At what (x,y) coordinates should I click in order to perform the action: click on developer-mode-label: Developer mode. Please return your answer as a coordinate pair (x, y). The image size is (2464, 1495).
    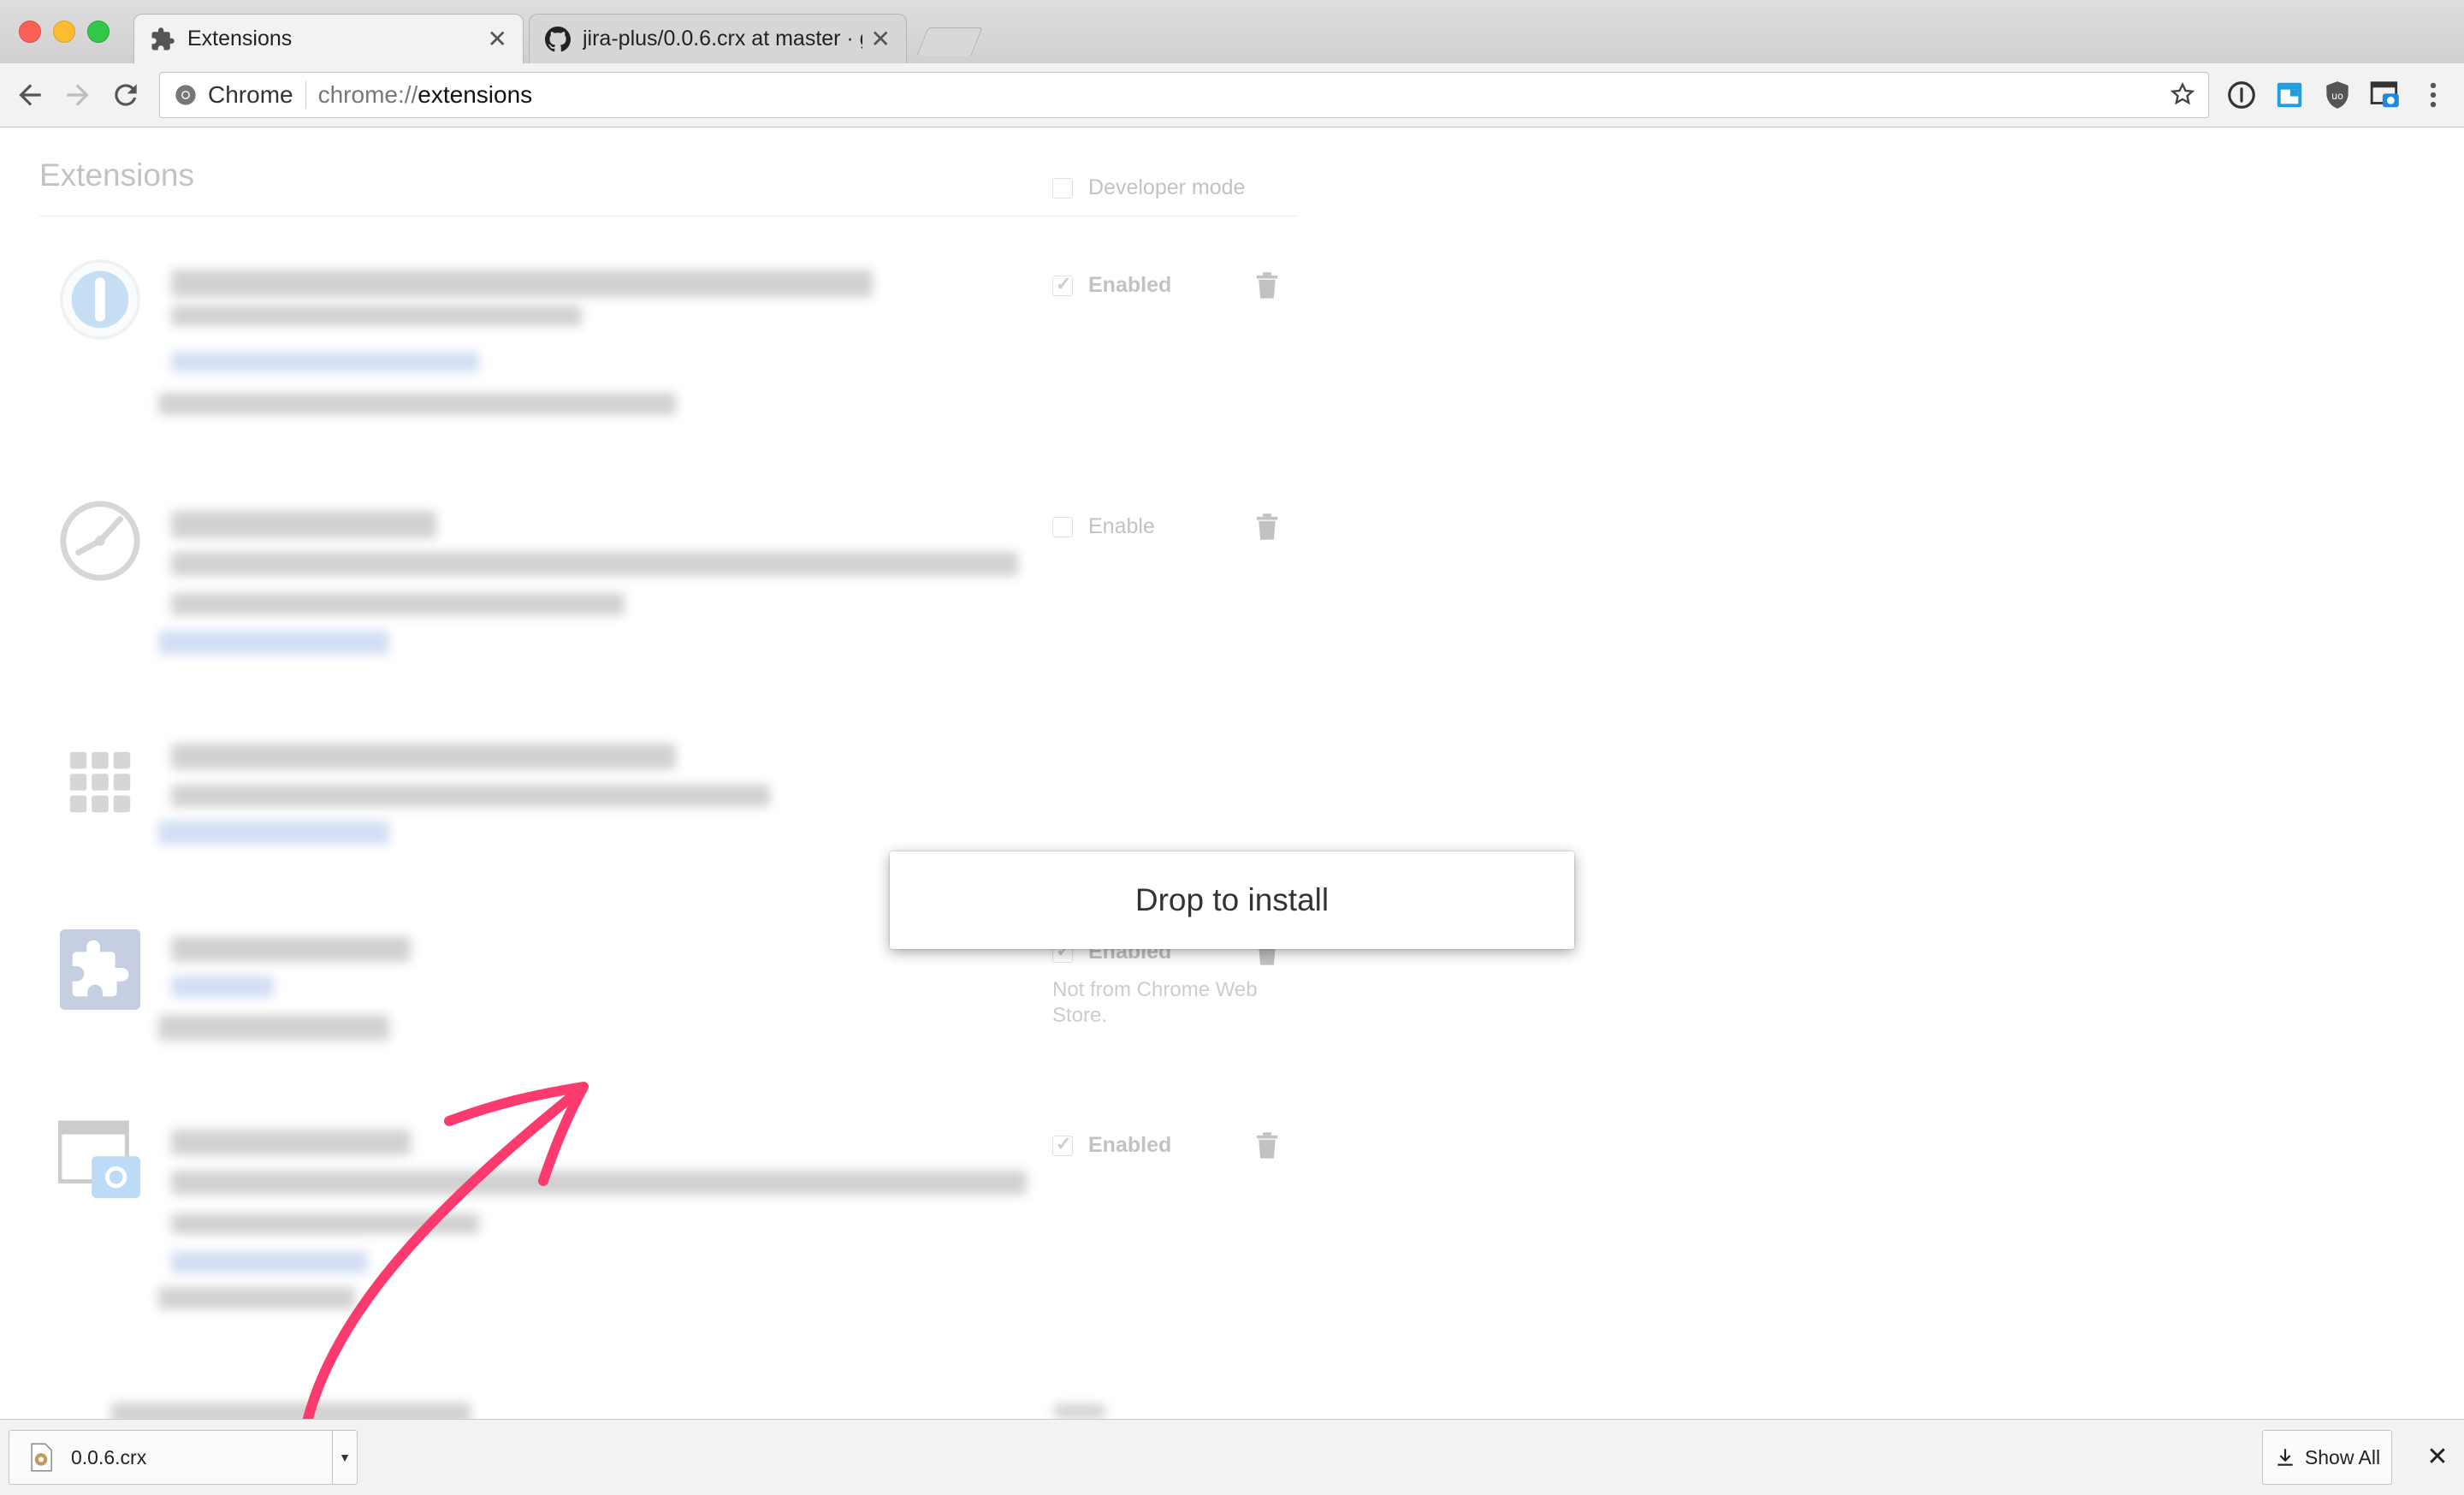
    Looking at the image, I should click on (1167, 187).